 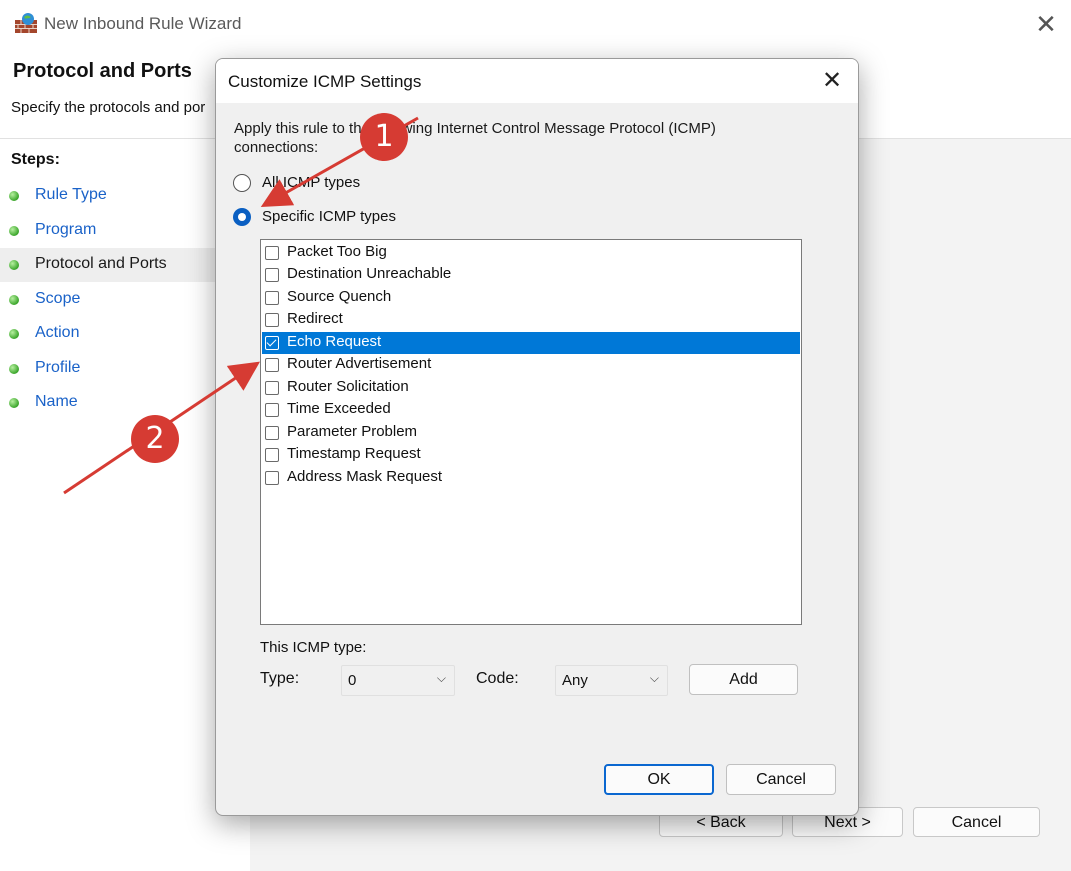 I want to click on step-label: Protocol and Ports, so click(x=101, y=263).